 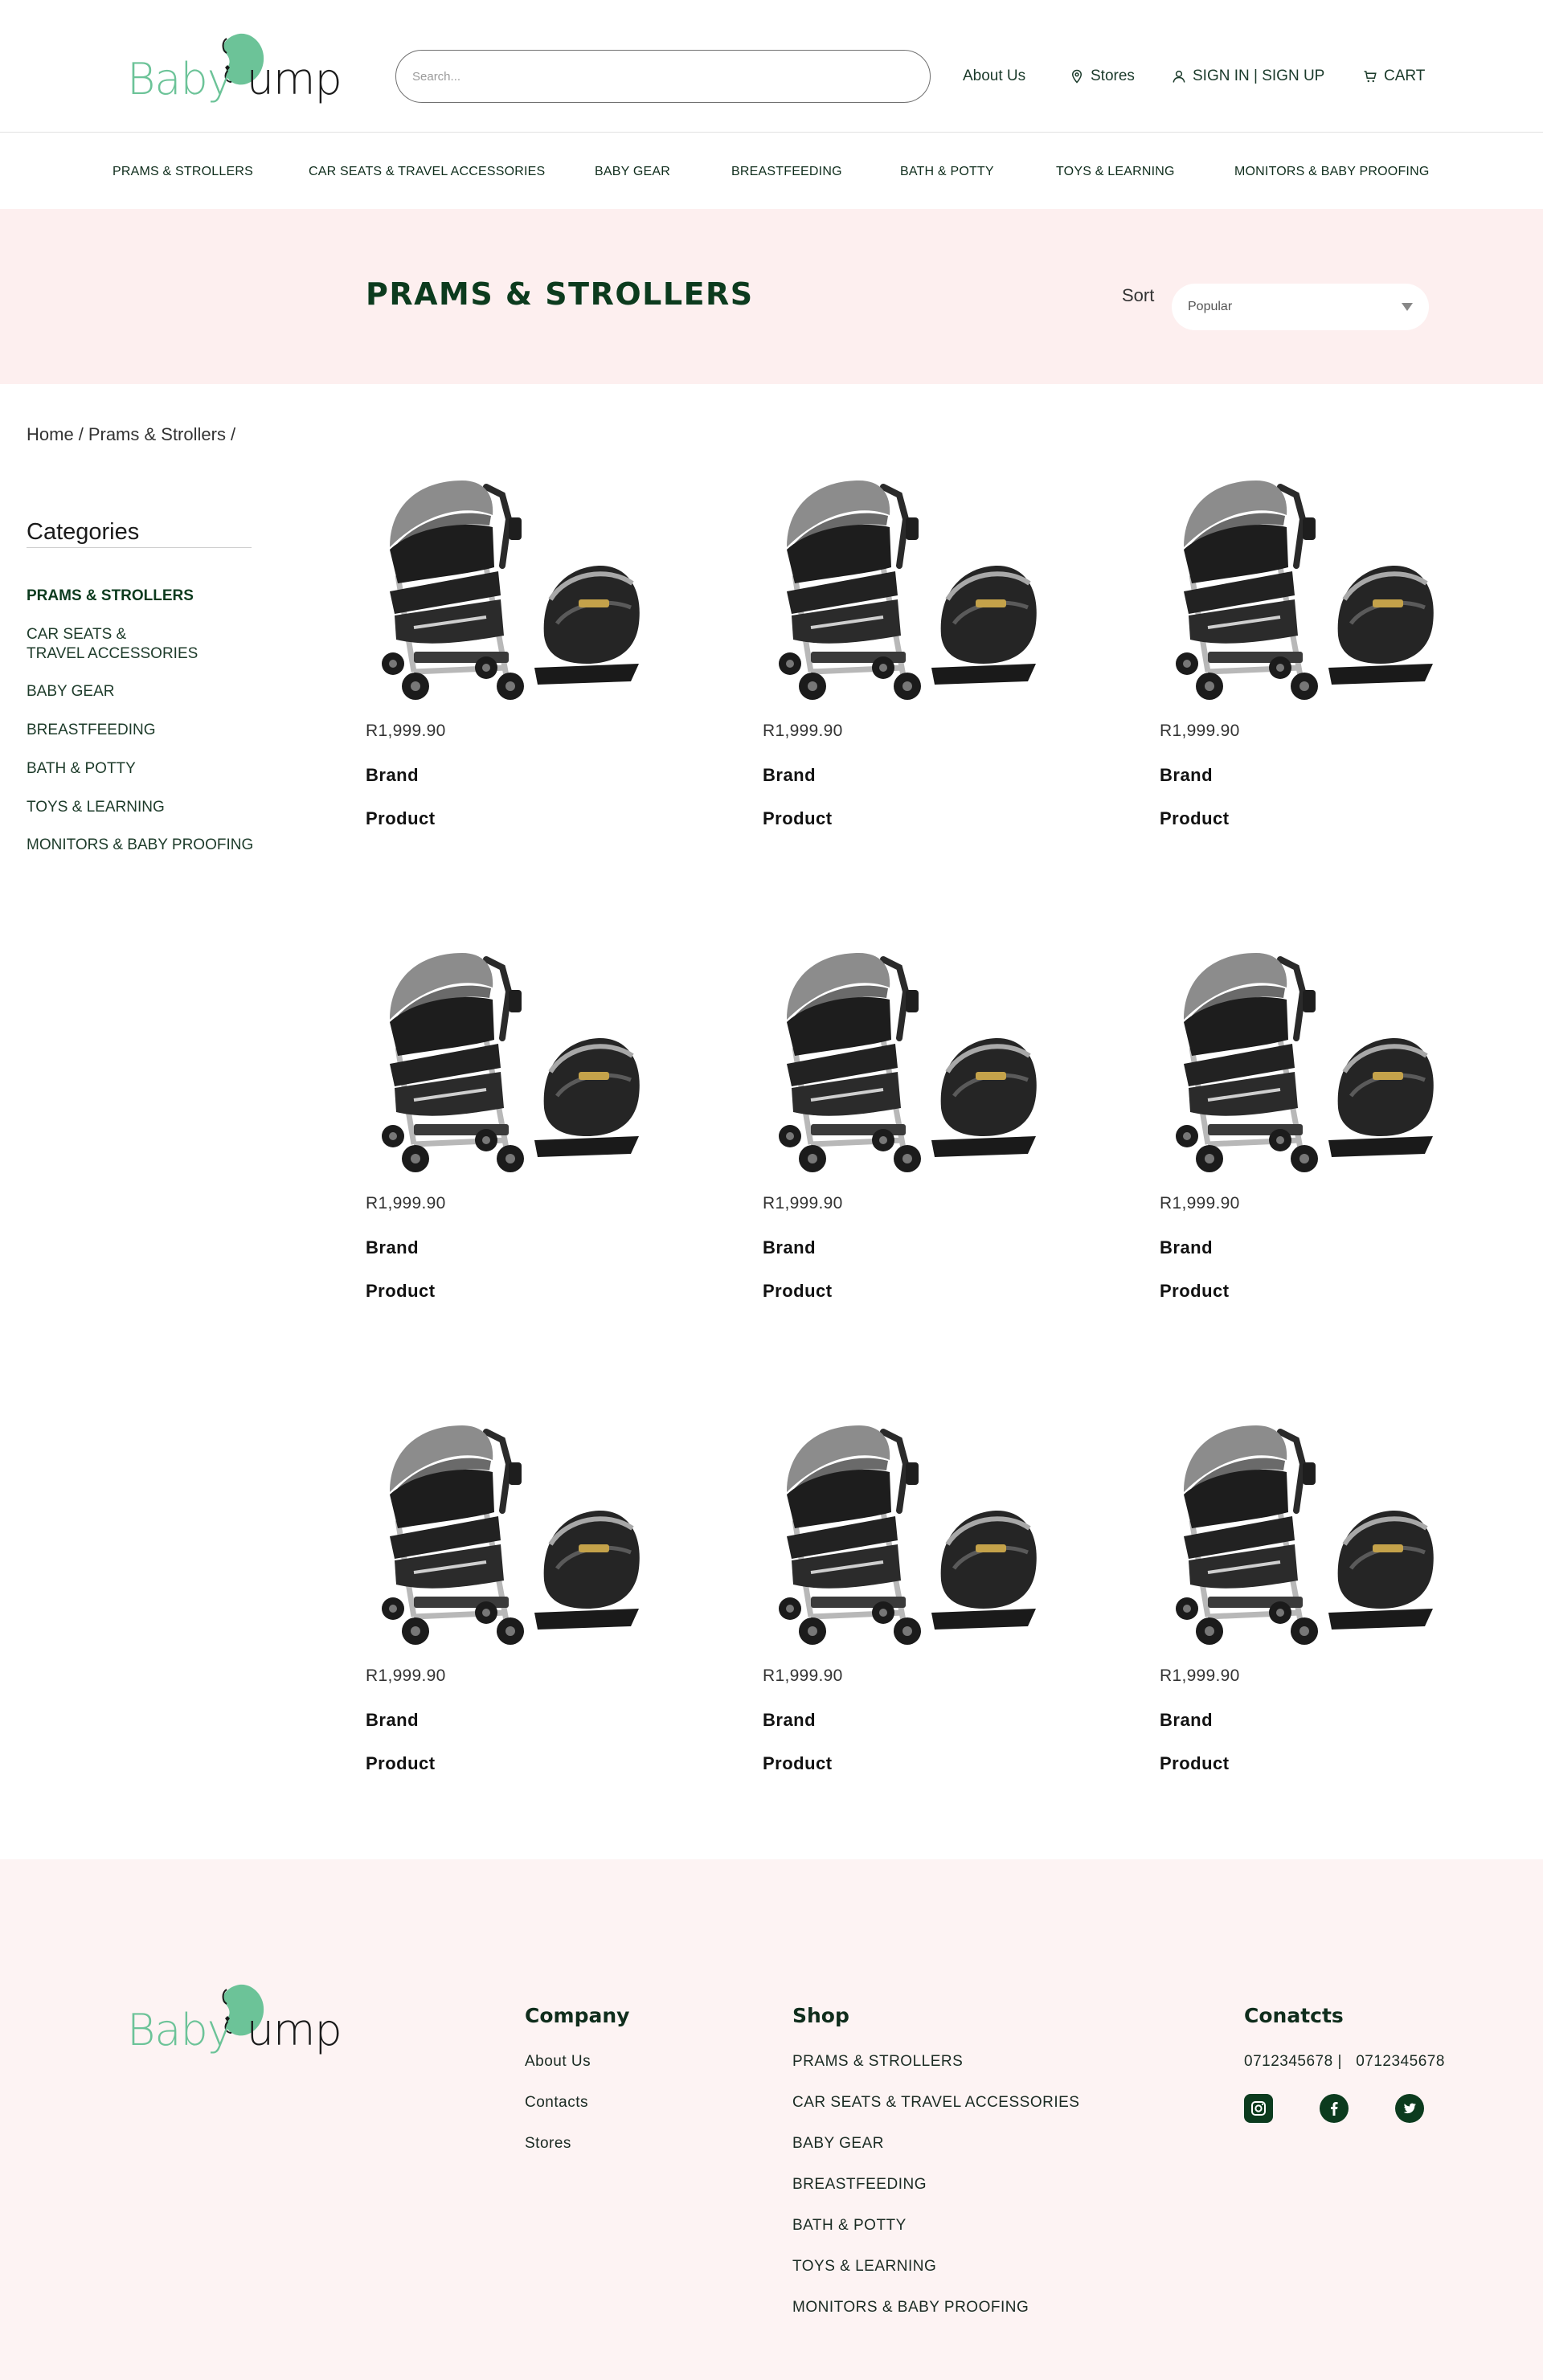 What do you see at coordinates (935, 2144) in the screenshot?
I see `footer-link-baby-gear: BABY GEAR` at bounding box center [935, 2144].